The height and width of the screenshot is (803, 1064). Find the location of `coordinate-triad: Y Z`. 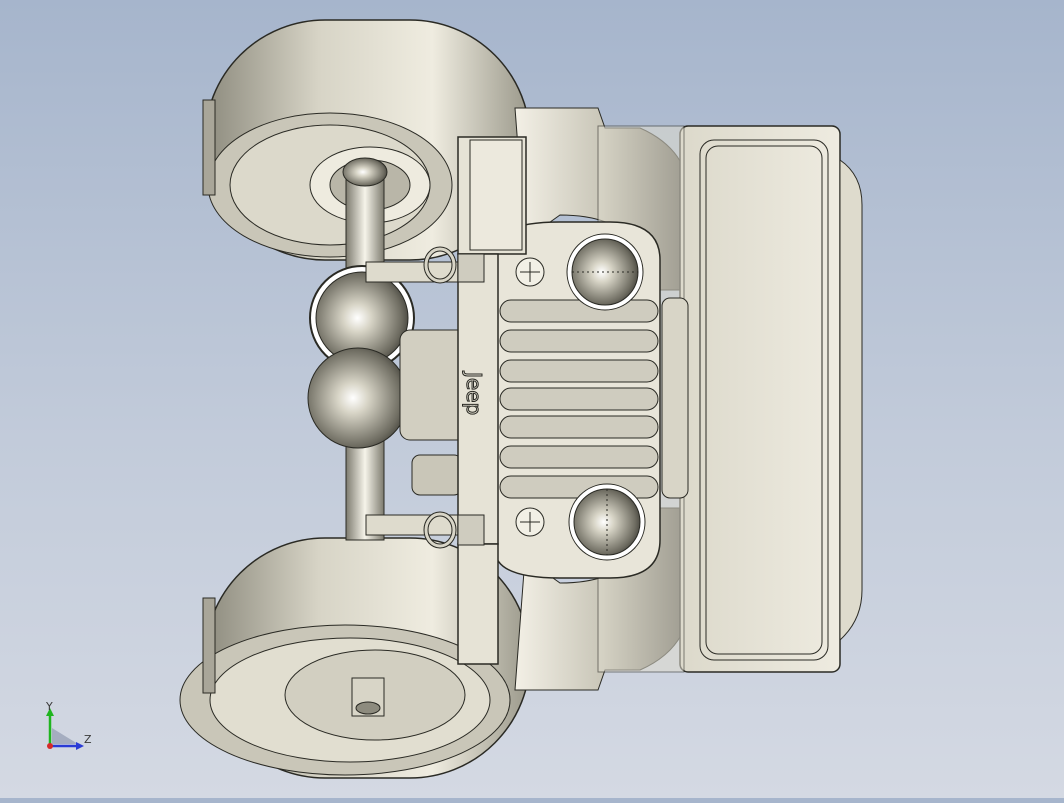

coordinate-triad: Y Z is located at coordinates (70, 728).